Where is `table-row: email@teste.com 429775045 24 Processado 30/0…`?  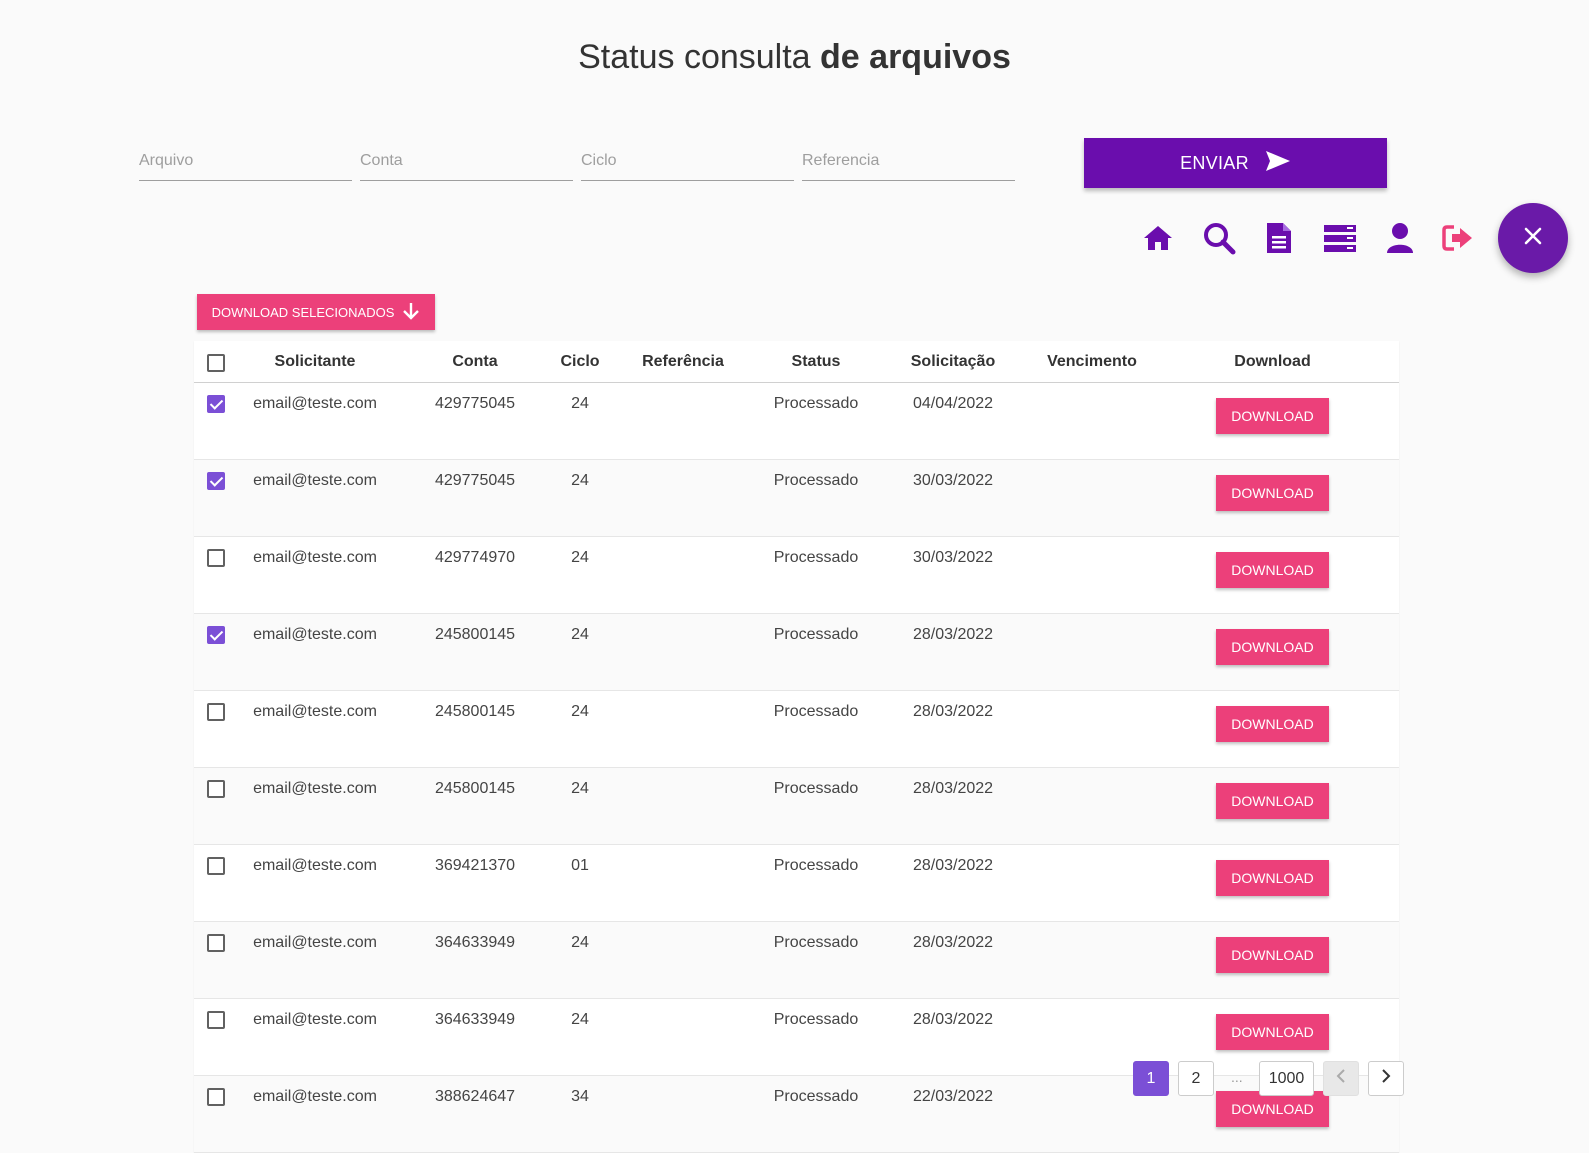
table-row: email@teste.com 429775045 24 Processado 30/0… is located at coordinates (796, 498).